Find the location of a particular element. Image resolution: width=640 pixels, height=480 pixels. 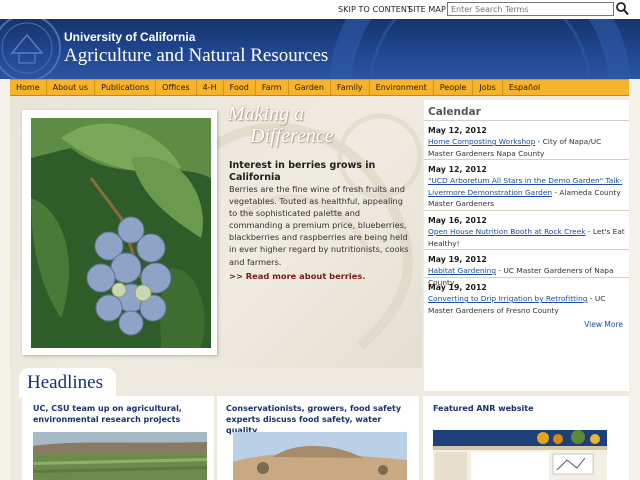

university-name: University of California is located at coordinates (130, 37).